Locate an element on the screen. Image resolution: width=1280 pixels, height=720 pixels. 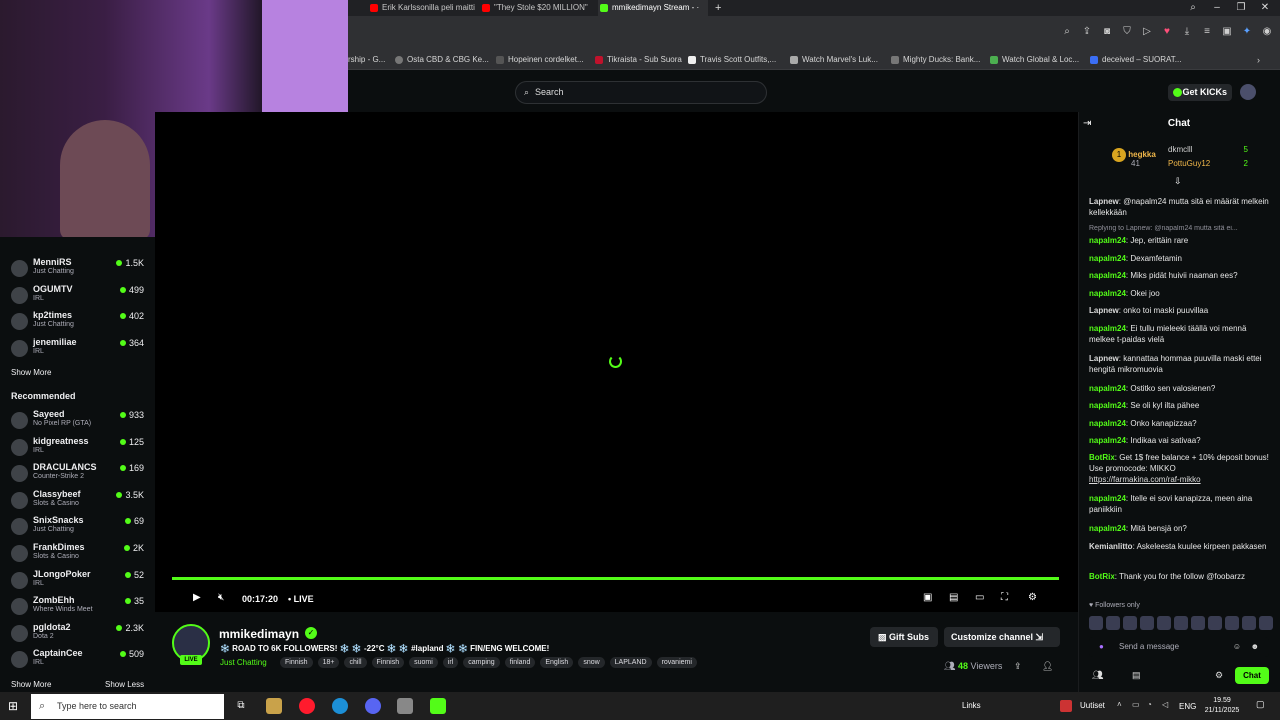
send-chat-button: Chat is located at coordinates (1252, 675).